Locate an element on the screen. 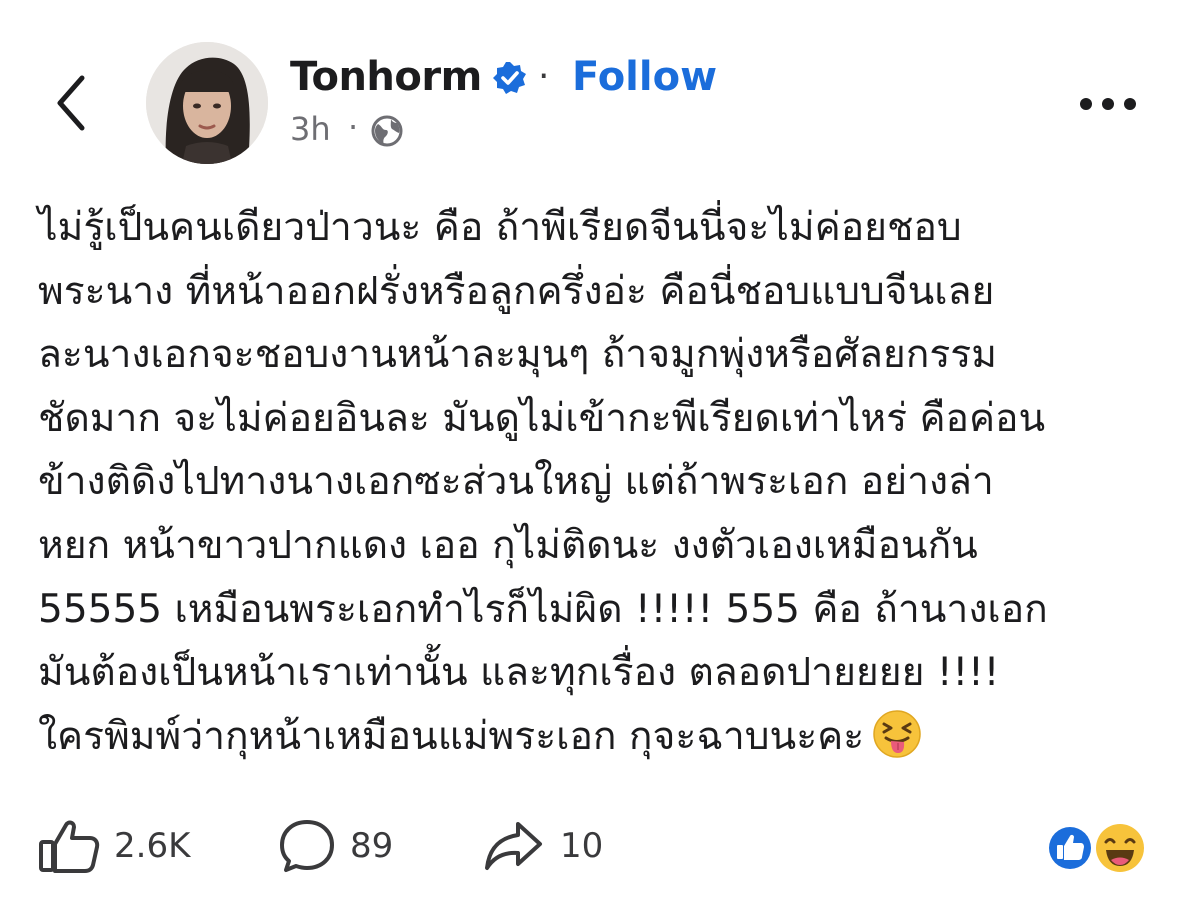 The height and width of the screenshot is (902, 1179). more-options-button is located at coordinates (1108, 104).